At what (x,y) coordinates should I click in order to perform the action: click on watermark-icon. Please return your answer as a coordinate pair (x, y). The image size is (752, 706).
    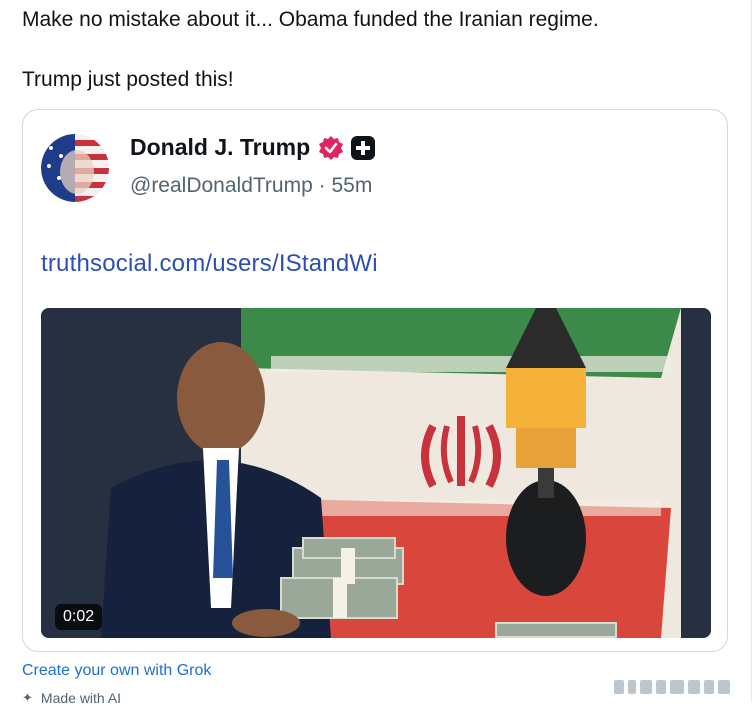
    Looking at the image, I should click on (672, 687).